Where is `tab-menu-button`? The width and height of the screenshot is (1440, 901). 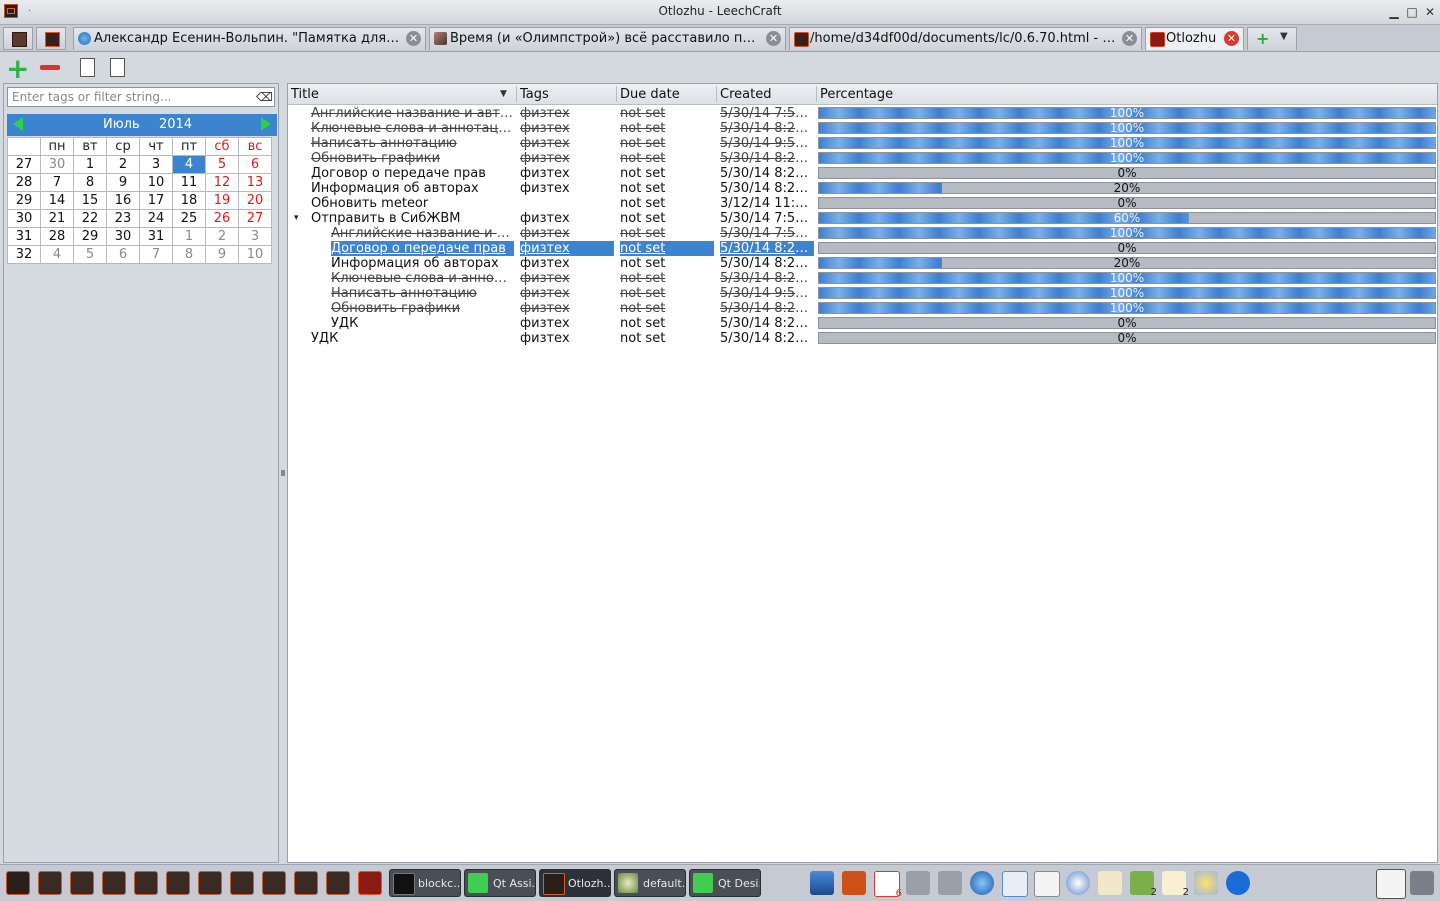
tab-menu-button is located at coordinates (18, 38).